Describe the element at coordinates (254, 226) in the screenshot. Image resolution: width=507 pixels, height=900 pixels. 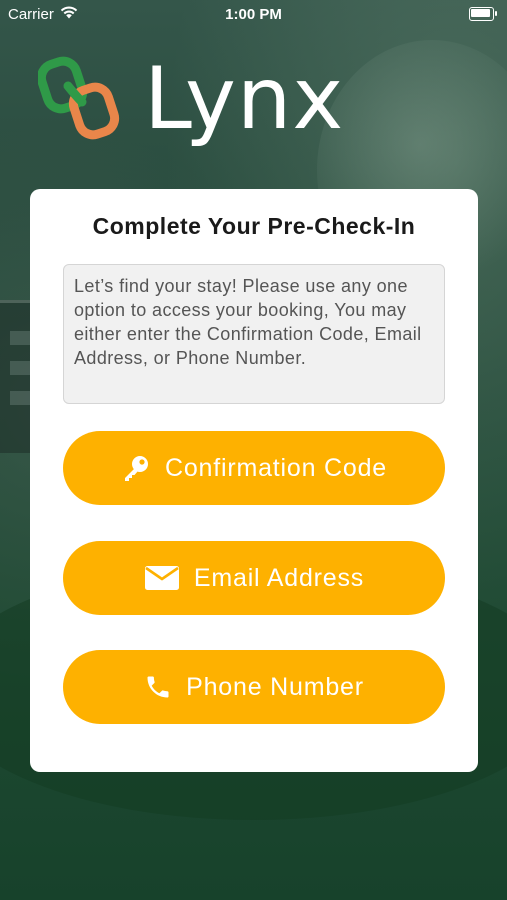
I see `card-title: Complete Your Pre-Check-In` at that location.